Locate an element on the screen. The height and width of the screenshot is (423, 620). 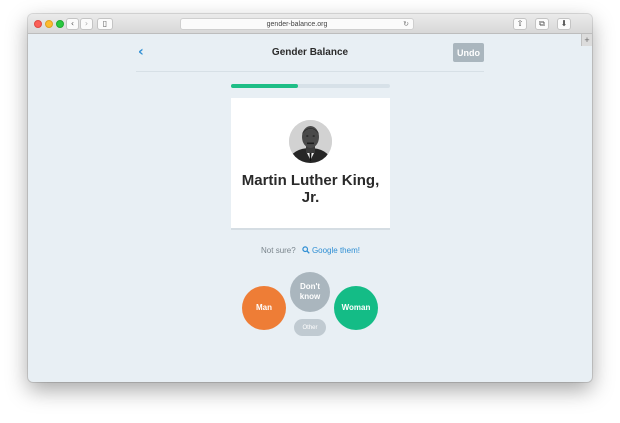
progress-fill is located at coordinates (264, 86).